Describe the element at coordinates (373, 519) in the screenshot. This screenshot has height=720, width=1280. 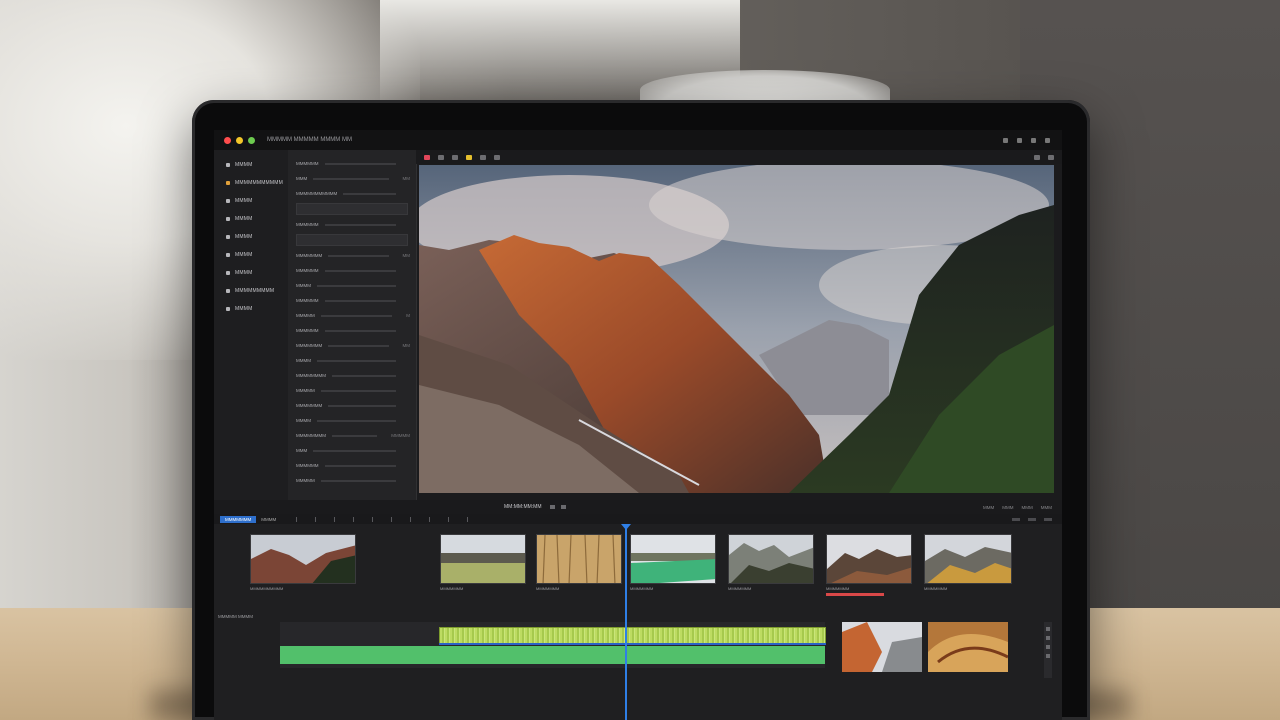
I see `ruler-tick` at that location.